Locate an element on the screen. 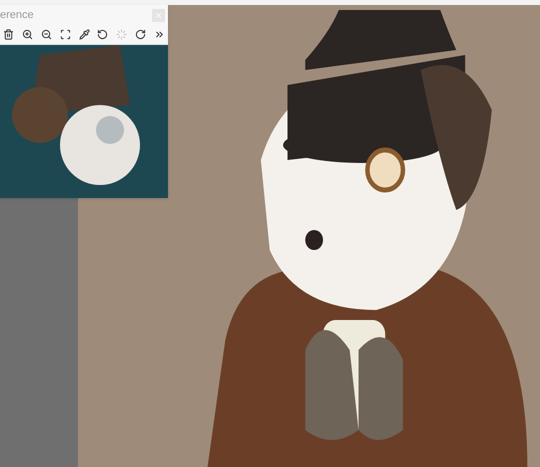 The image size is (540, 467). panel-title: erence is located at coordinates (17, 15).